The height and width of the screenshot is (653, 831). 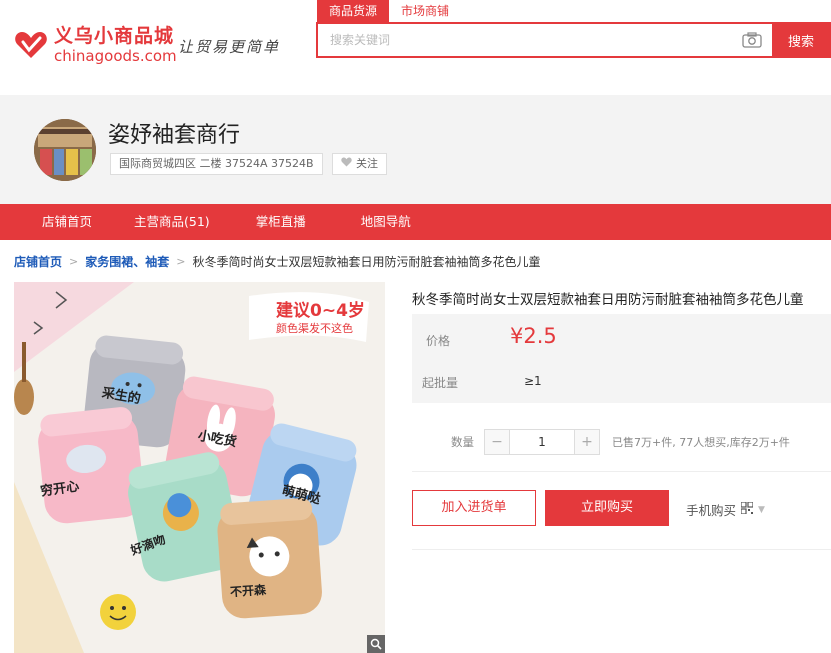 I want to click on nav-item-live: 掌柜直播, so click(x=281, y=222).